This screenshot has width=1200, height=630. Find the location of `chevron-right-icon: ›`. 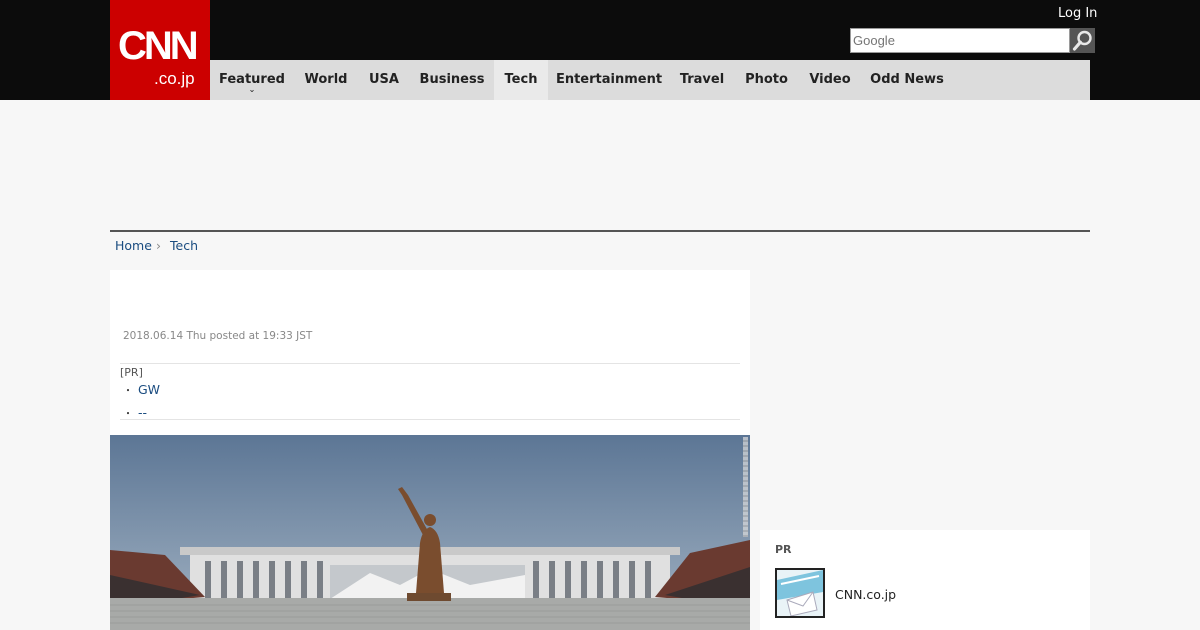

chevron-right-icon: › is located at coordinates (158, 245).